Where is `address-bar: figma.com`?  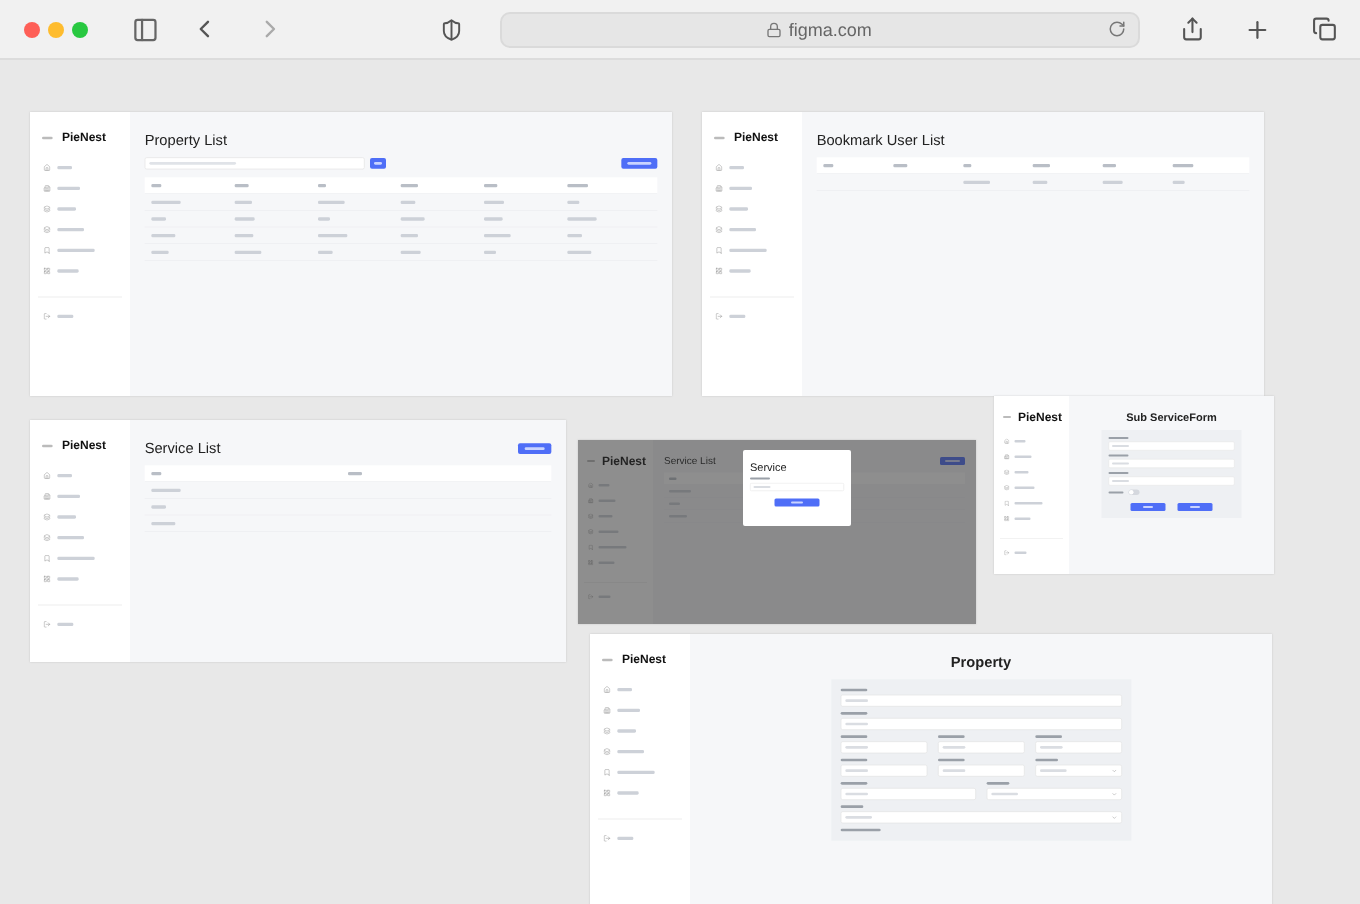 address-bar: figma.com is located at coordinates (819, 29).